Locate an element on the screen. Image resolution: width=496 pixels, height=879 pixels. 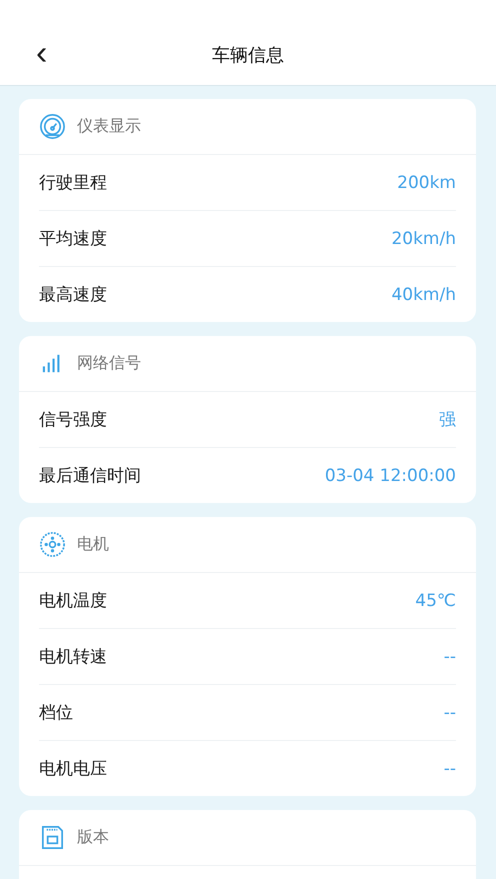
row-label: 信号强度 is located at coordinates (73, 420).